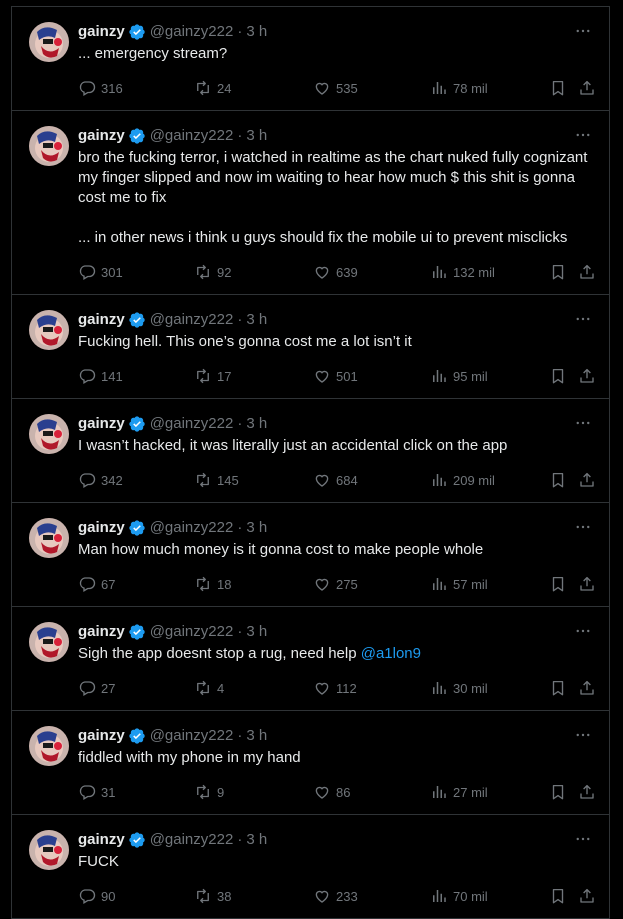 This screenshot has height=919, width=623. I want to click on views-button: 209 mil, so click(462, 480).